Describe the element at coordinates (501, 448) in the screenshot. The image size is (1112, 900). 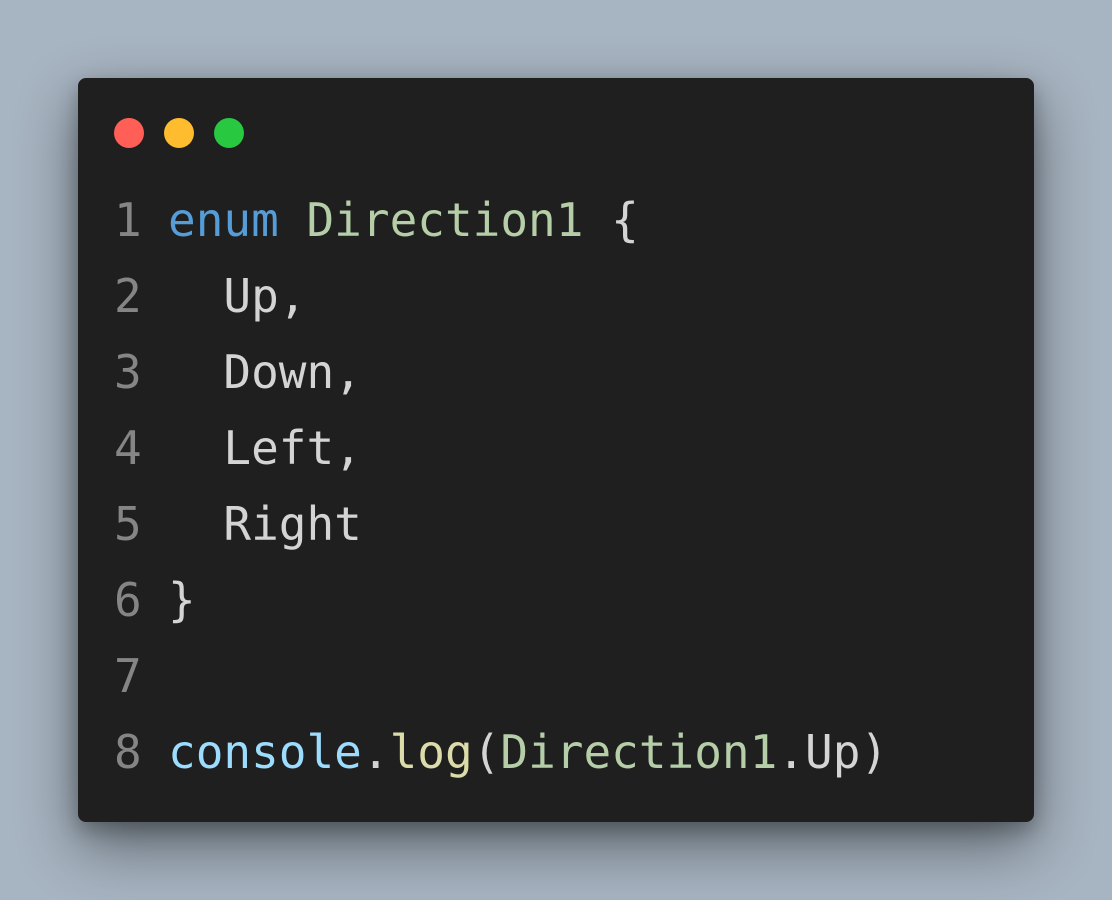
I see `code-line: 4 Left,` at that location.